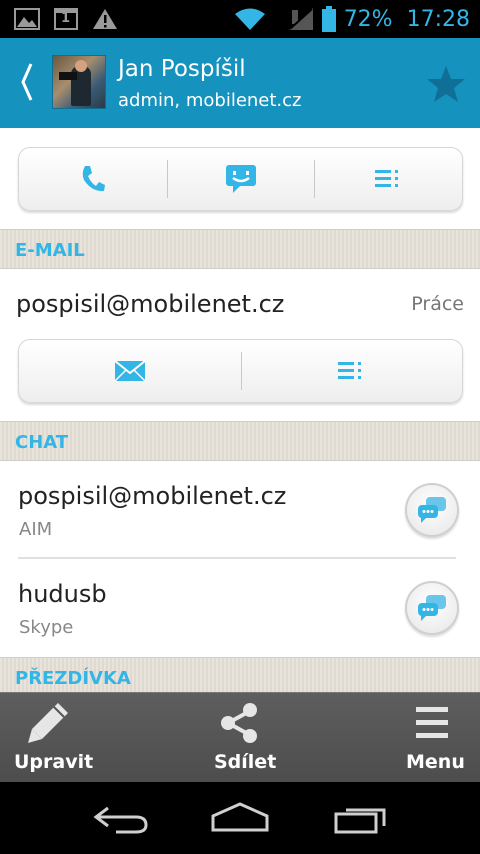  What do you see at coordinates (438, 19) in the screenshot?
I see `clock: 17:28` at bounding box center [438, 19].